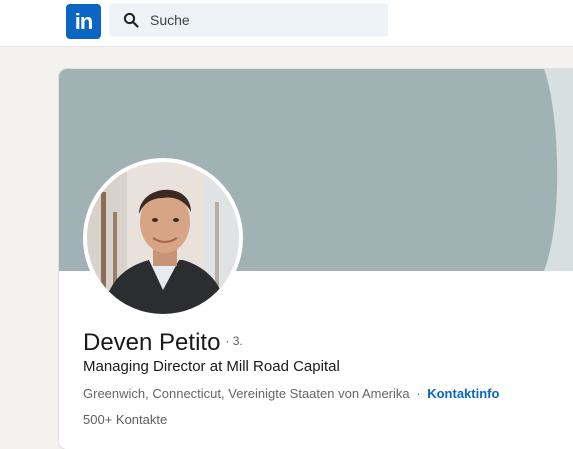  I want to click on search-icon, so click(131, 20).